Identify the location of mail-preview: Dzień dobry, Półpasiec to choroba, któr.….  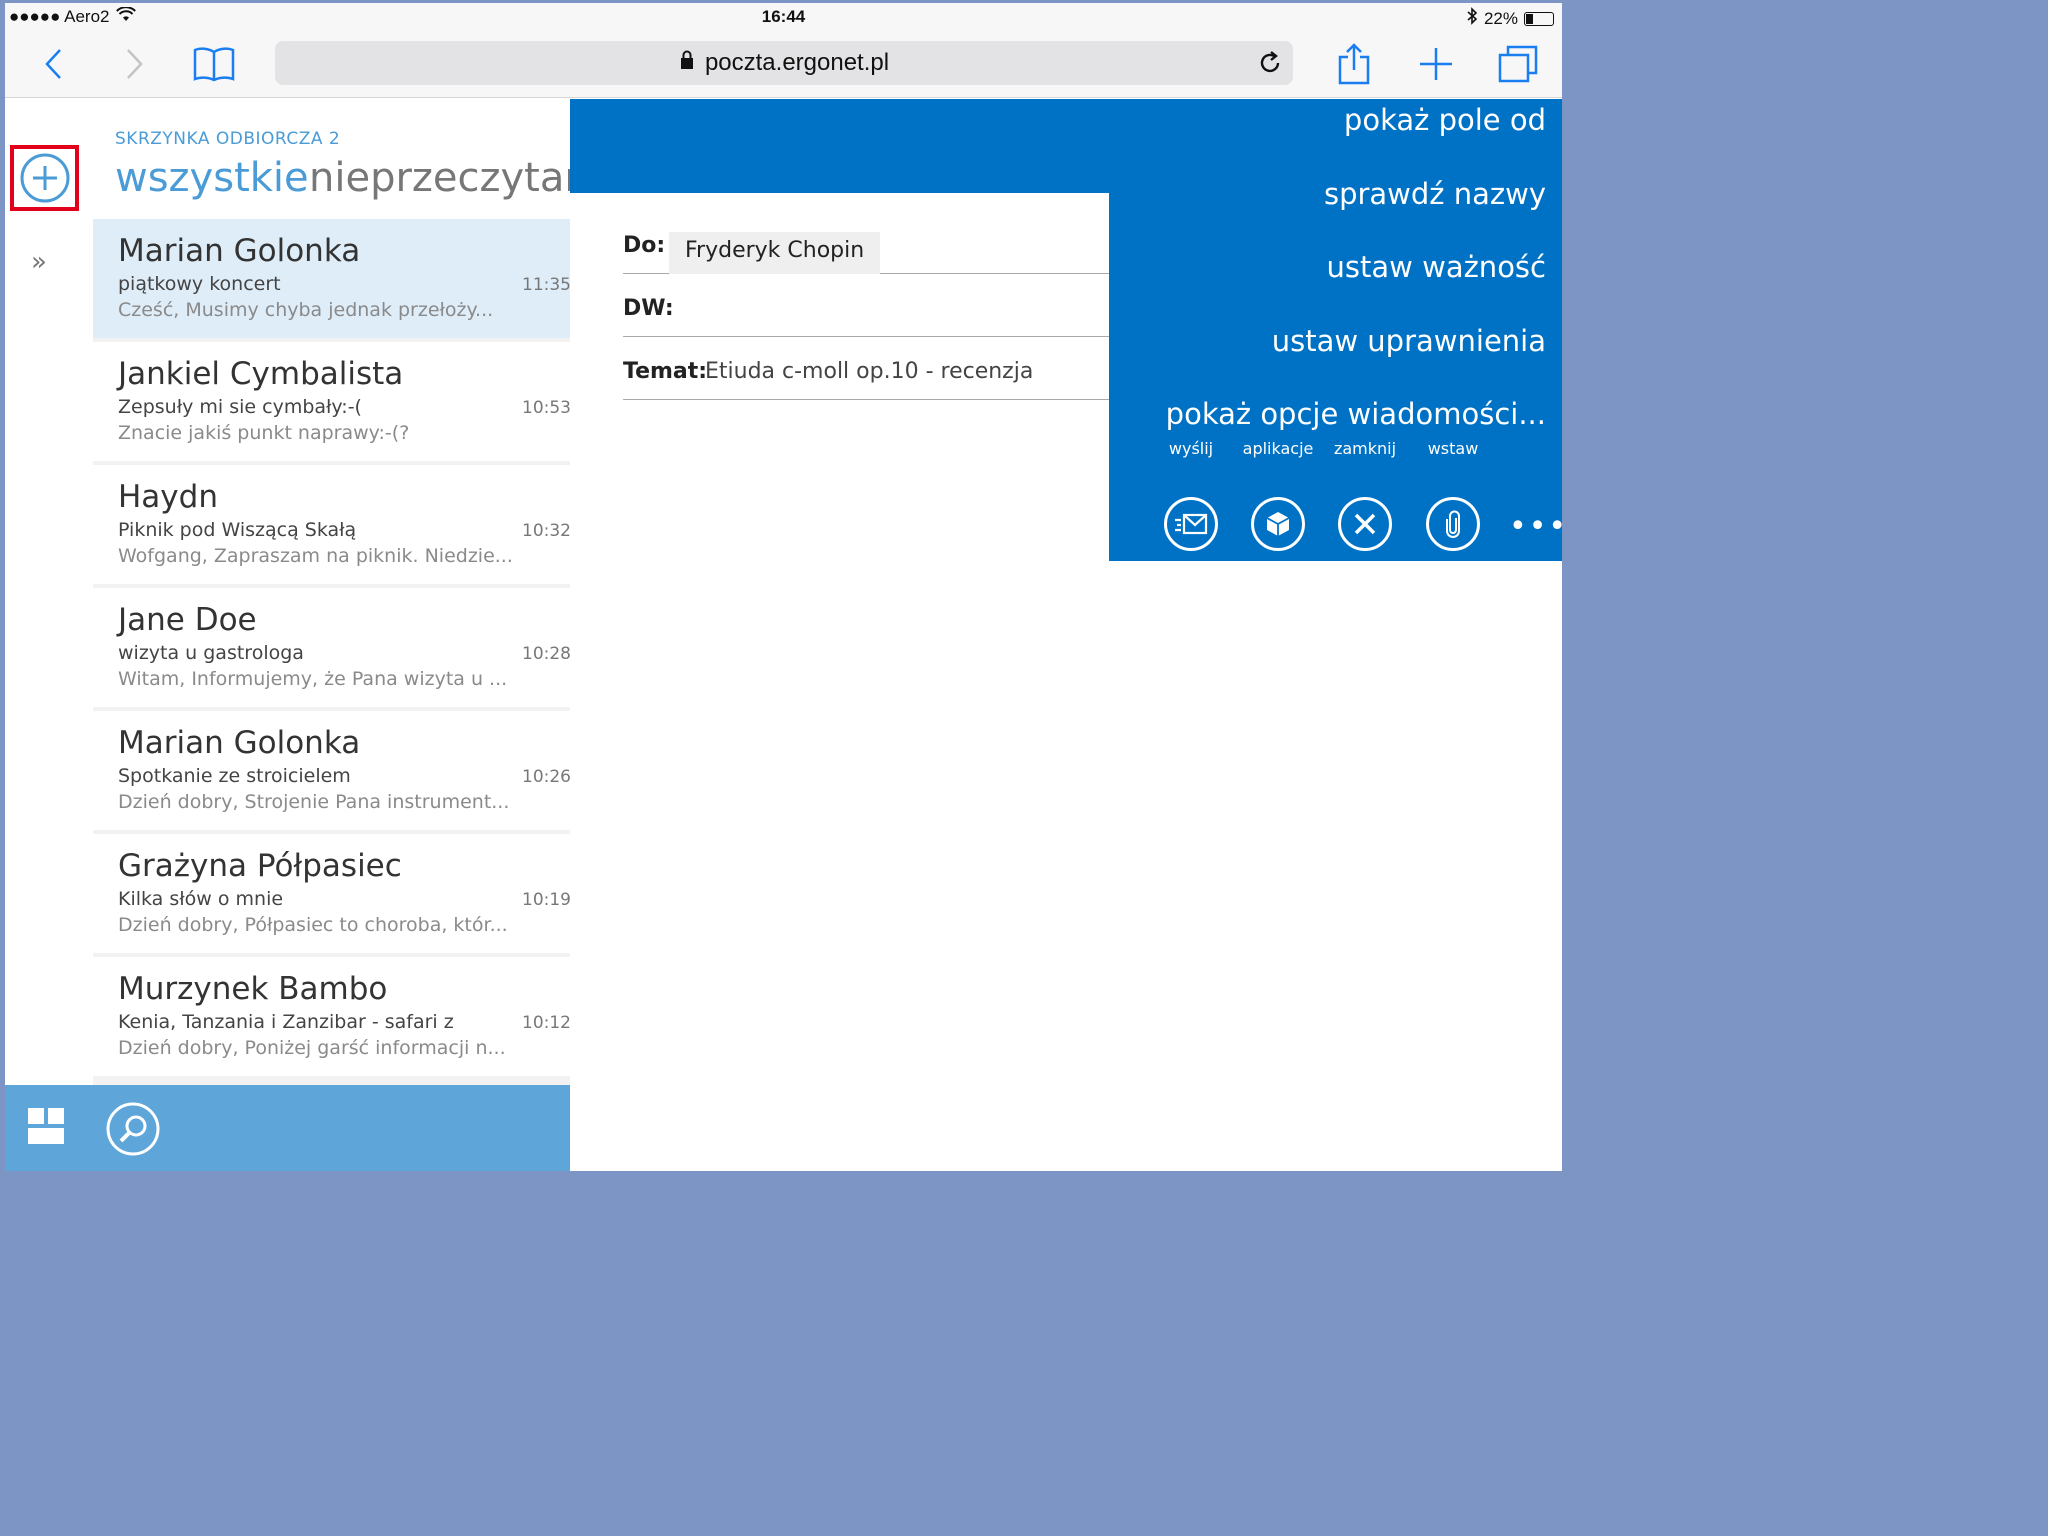
(313, 925).